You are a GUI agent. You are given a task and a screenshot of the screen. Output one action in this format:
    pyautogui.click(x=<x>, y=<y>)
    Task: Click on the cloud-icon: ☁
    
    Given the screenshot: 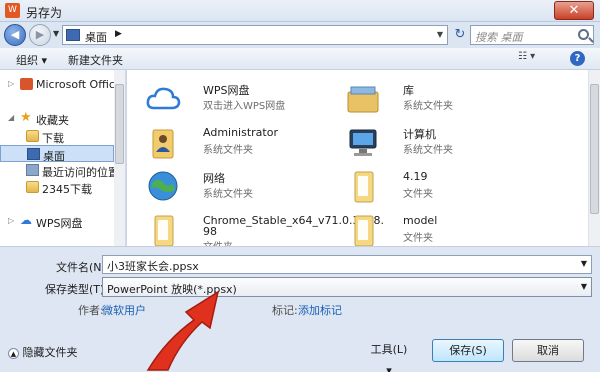 What is the action you would take?
    pyautogui.click(x=26, y=220)
    